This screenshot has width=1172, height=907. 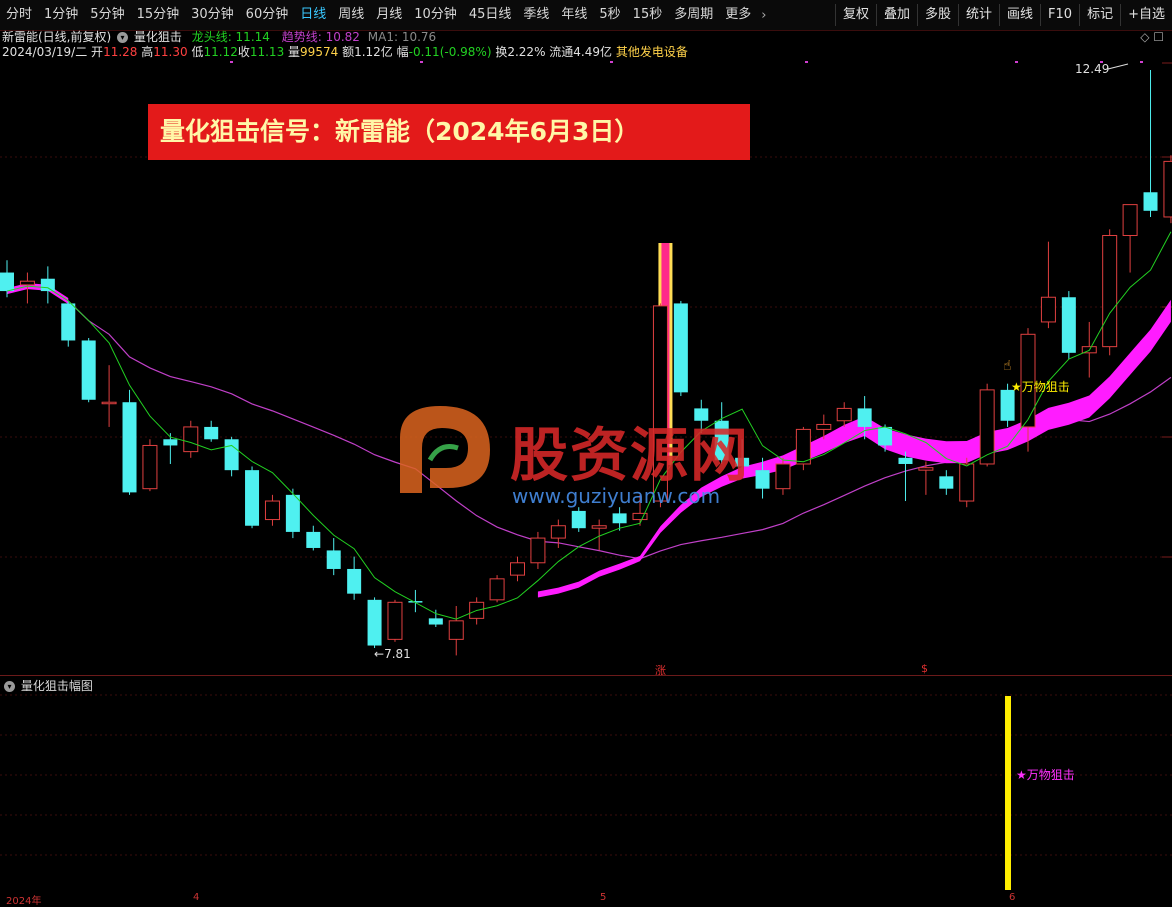 I want to click on toolbar-button: +自选, so click(x=1146, y=15).